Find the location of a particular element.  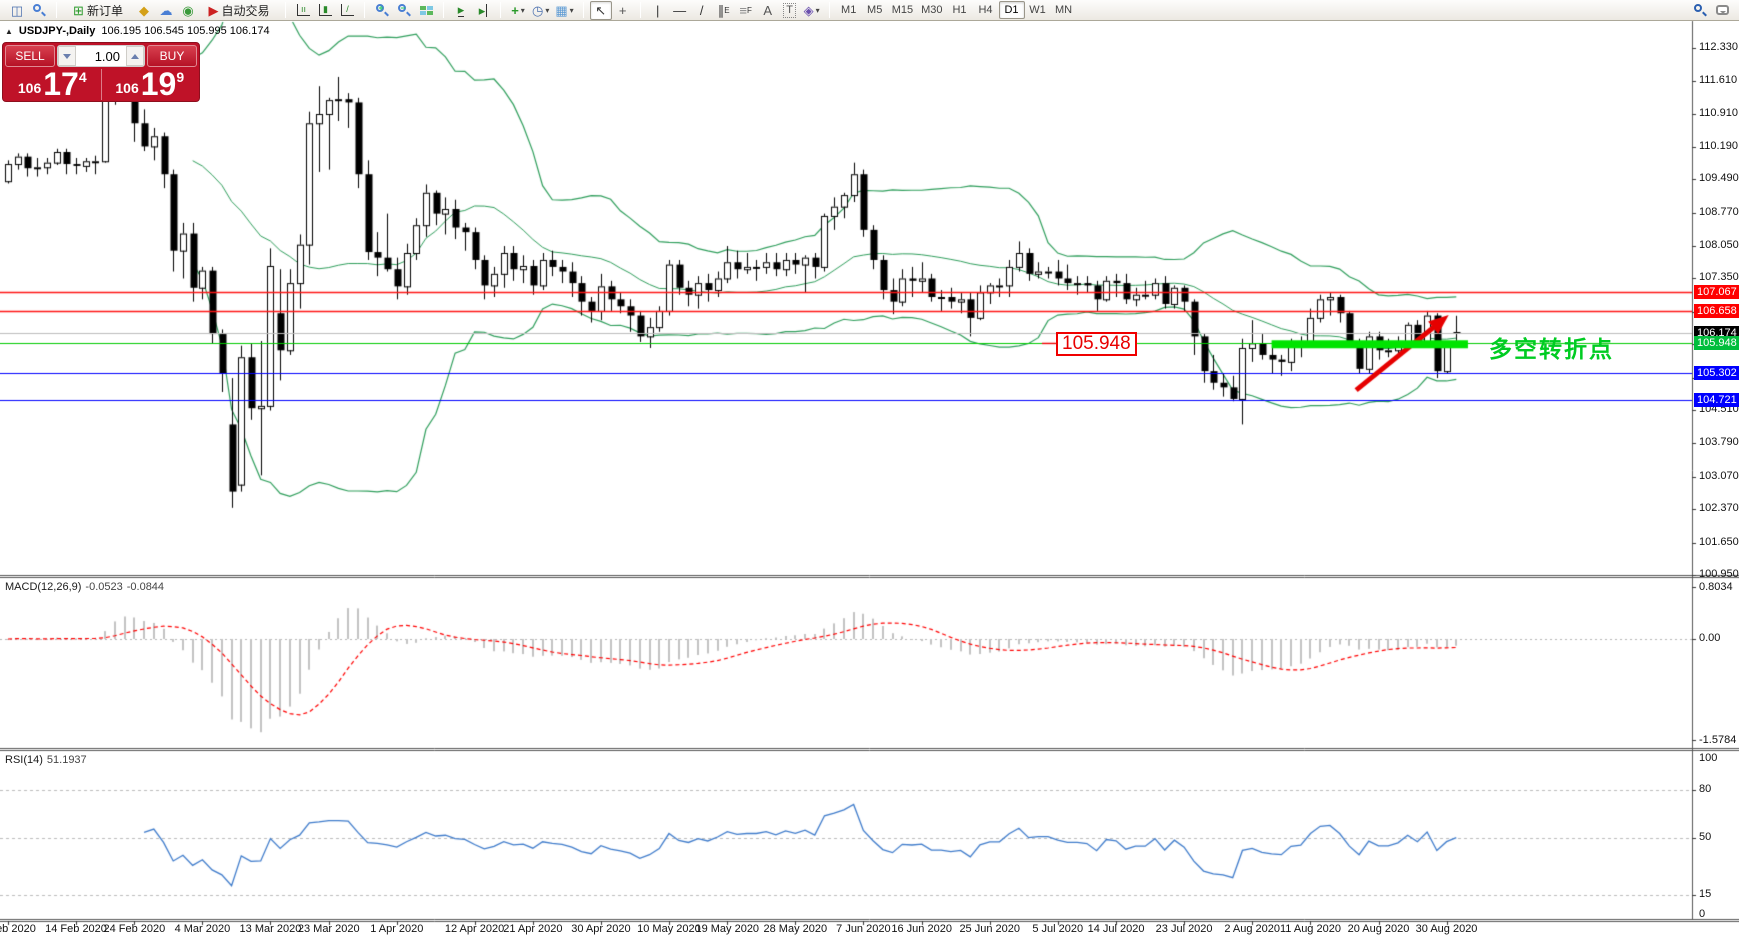

line-chart-icon: / is located at coordinates (347, 10).